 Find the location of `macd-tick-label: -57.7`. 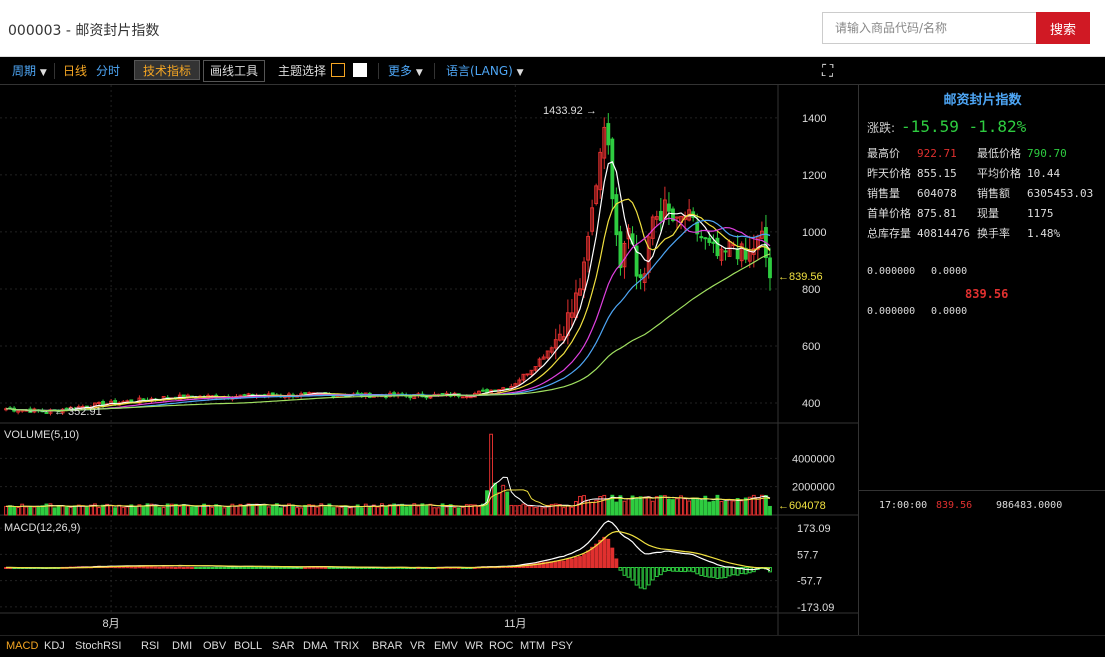

macd-tick-label: -57.7 is located at coordinates (809, 582).